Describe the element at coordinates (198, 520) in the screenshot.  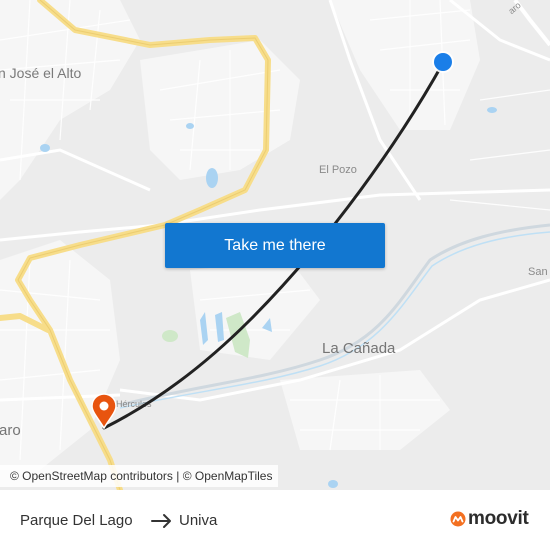
I see `route-destination-label: Univa` at that location.